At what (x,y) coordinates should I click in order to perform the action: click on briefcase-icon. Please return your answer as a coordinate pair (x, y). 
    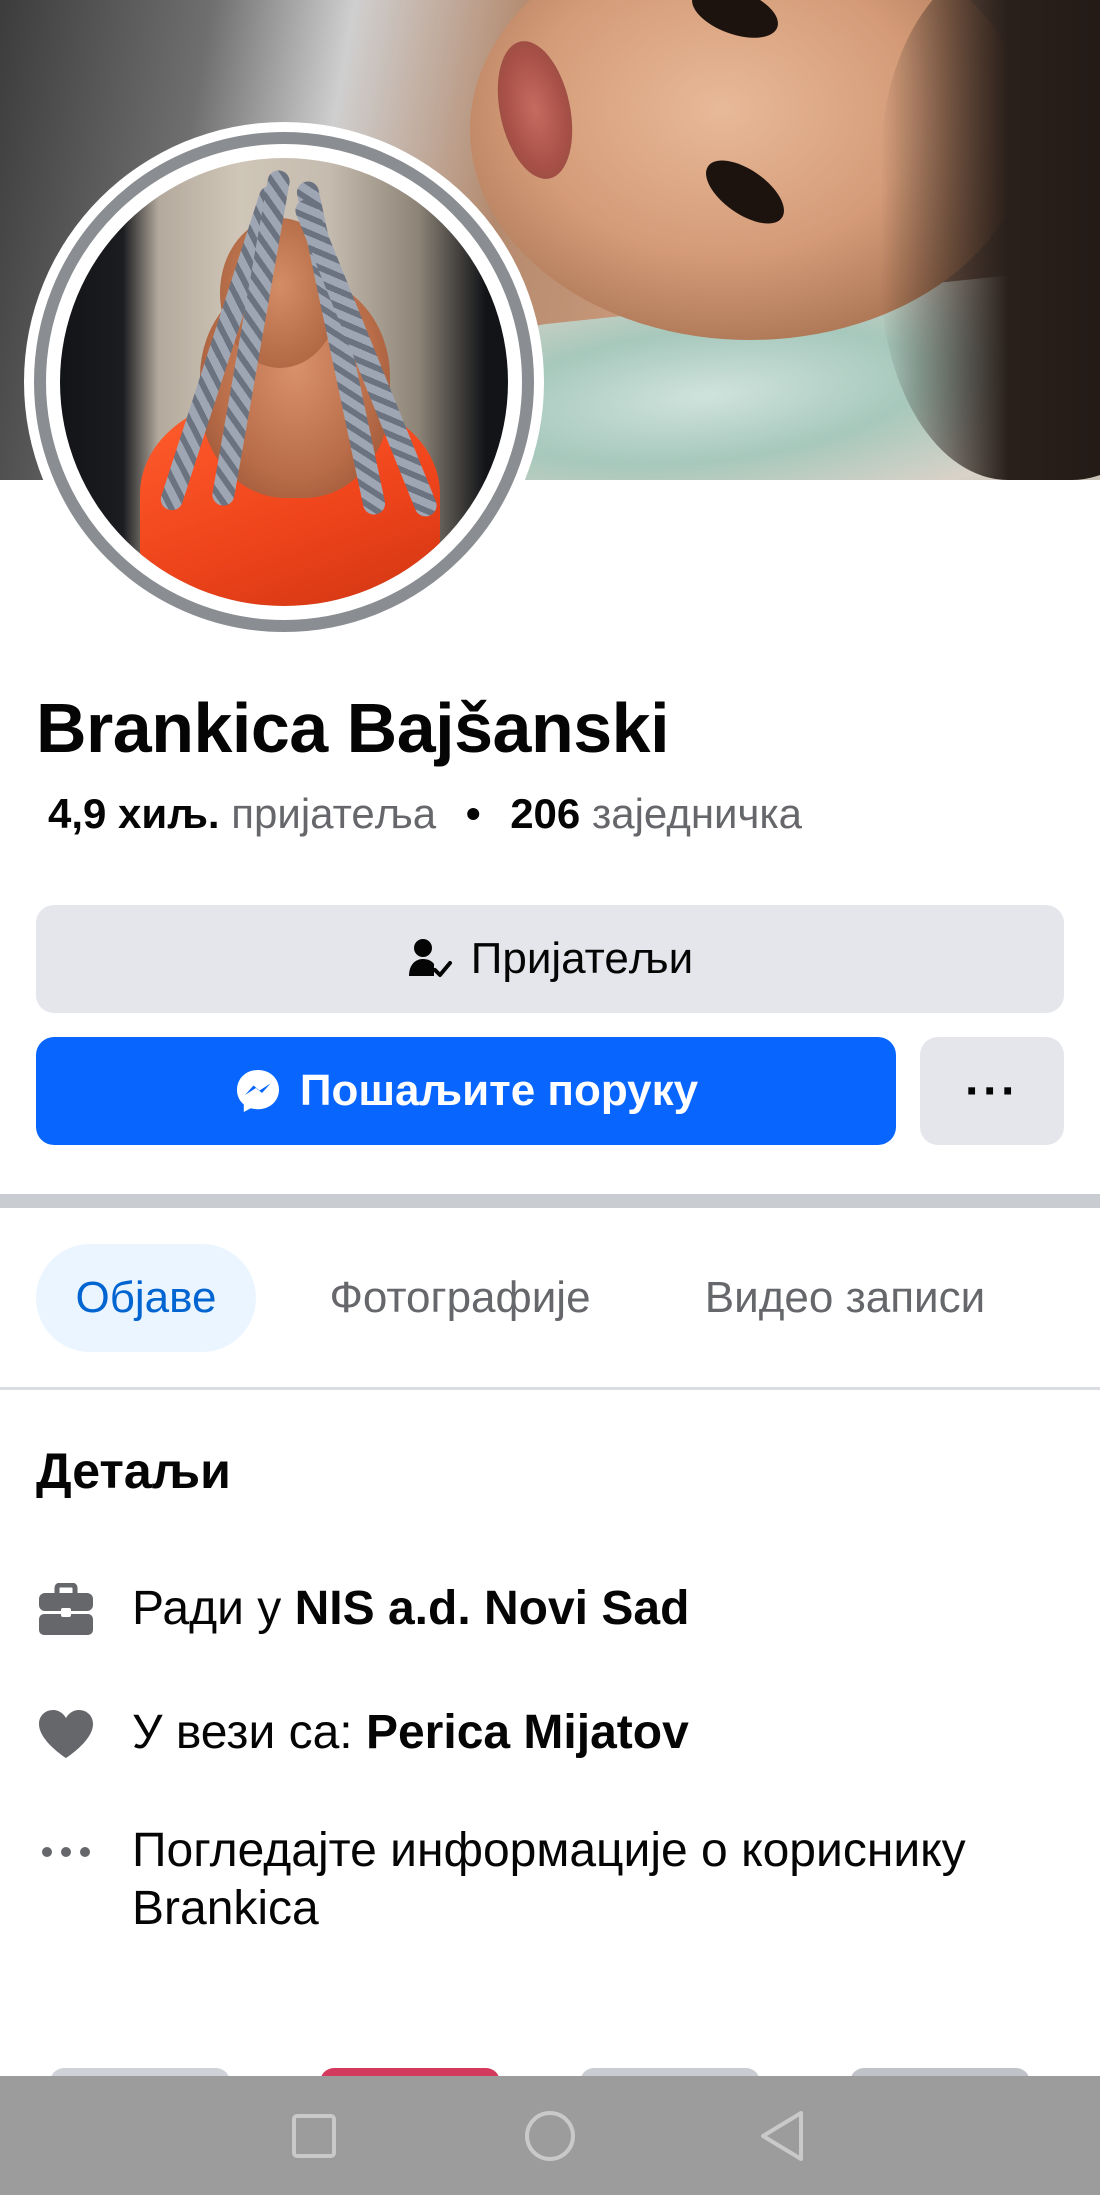
    Looking at the image, I should click on (66, 1610).